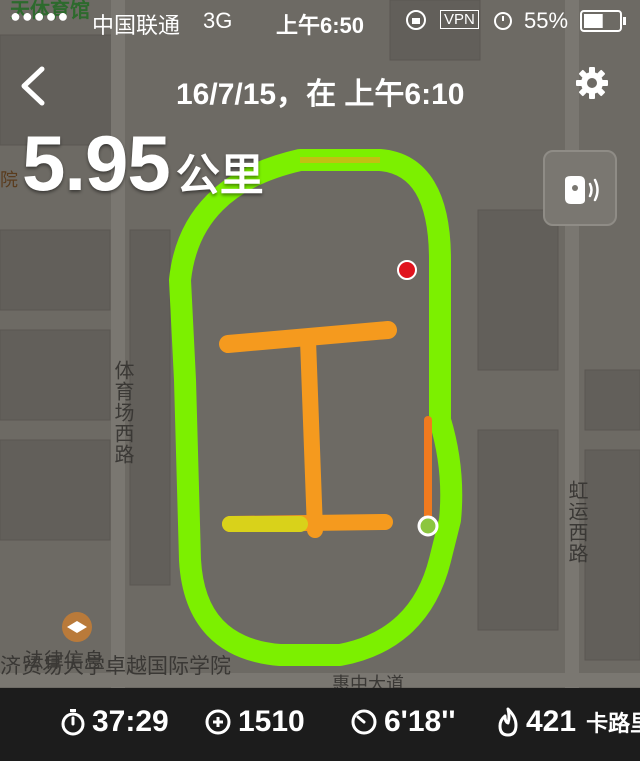 The image size is (640, 761). What do you see at coordinates (136, 25) in the screenshot?
I see `carrier-label: 中国联通` at bounding box center [136, 25].